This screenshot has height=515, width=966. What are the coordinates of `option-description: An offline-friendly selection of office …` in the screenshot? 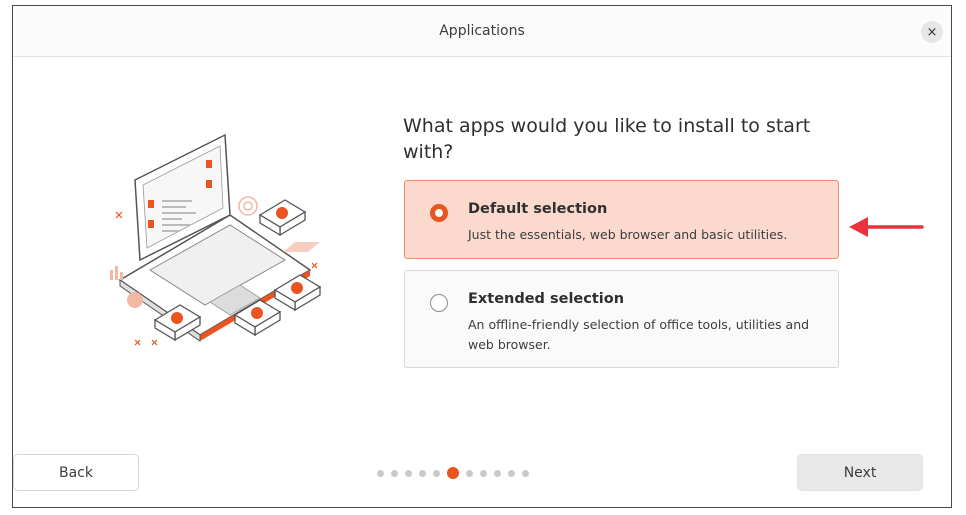 It's located at (639, 334).